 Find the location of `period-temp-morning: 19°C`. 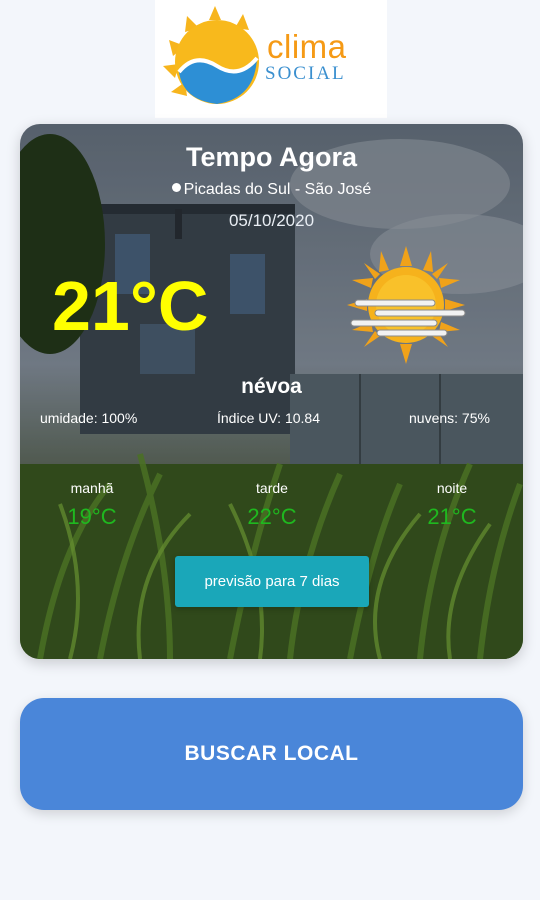

period-temp-morning: 19°C is located at coordinates (92, 516).